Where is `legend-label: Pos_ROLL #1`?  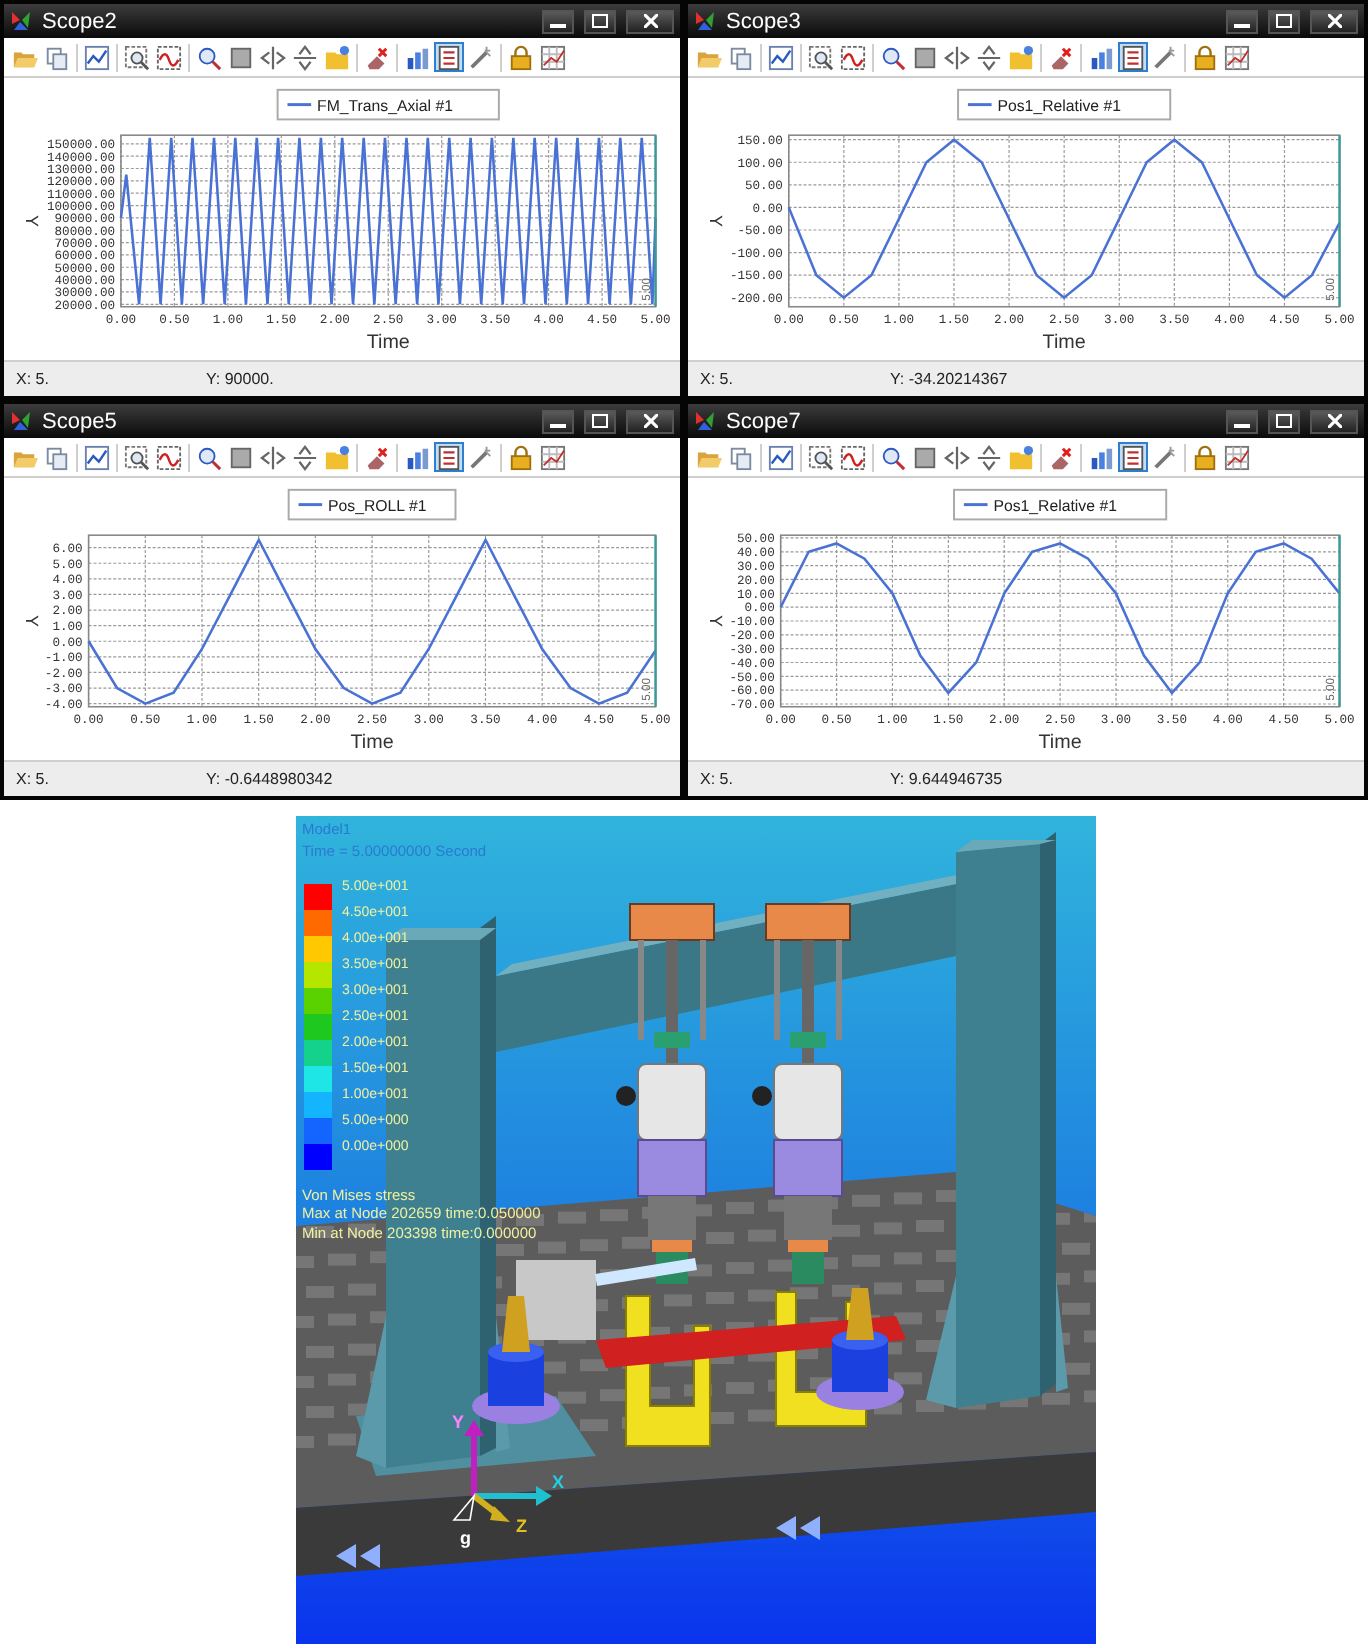
legend-label: Pos_ROLL #1 is located at coordinates (377, 505).